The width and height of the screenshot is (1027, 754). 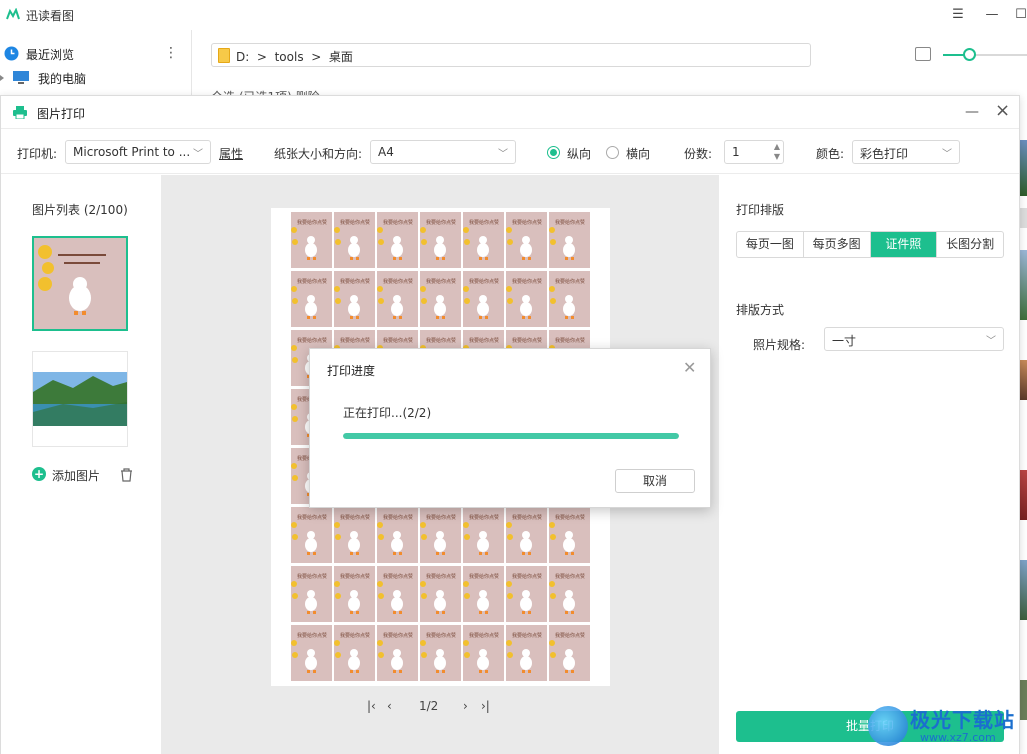 I want to click on sidebar-item-recent: 最近浏览 ⋮, so click(x=95, y=54).